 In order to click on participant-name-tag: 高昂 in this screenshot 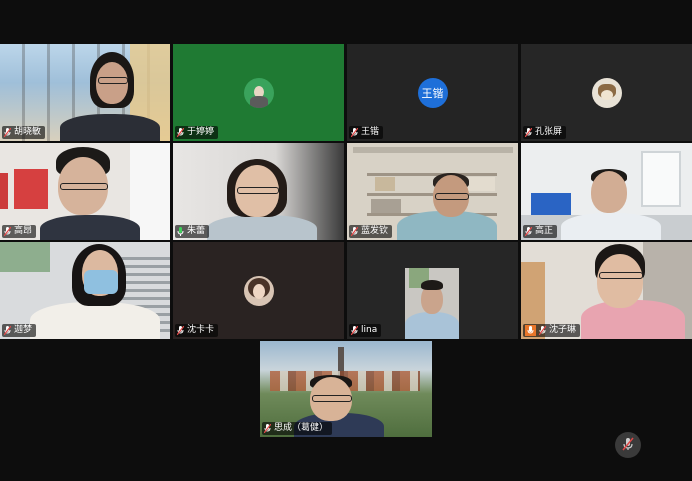, I will do `click(19, 231)`.